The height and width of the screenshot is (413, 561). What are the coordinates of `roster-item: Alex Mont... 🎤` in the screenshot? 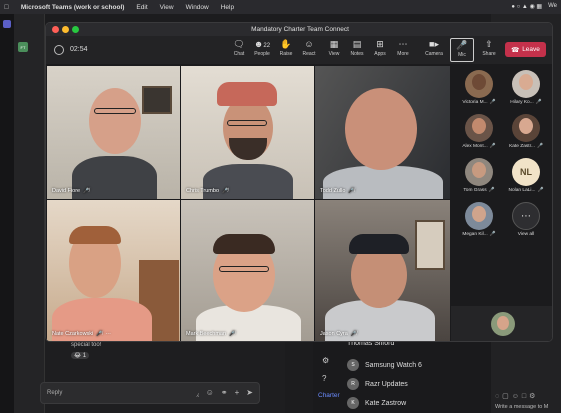 It's located at (479, 131).